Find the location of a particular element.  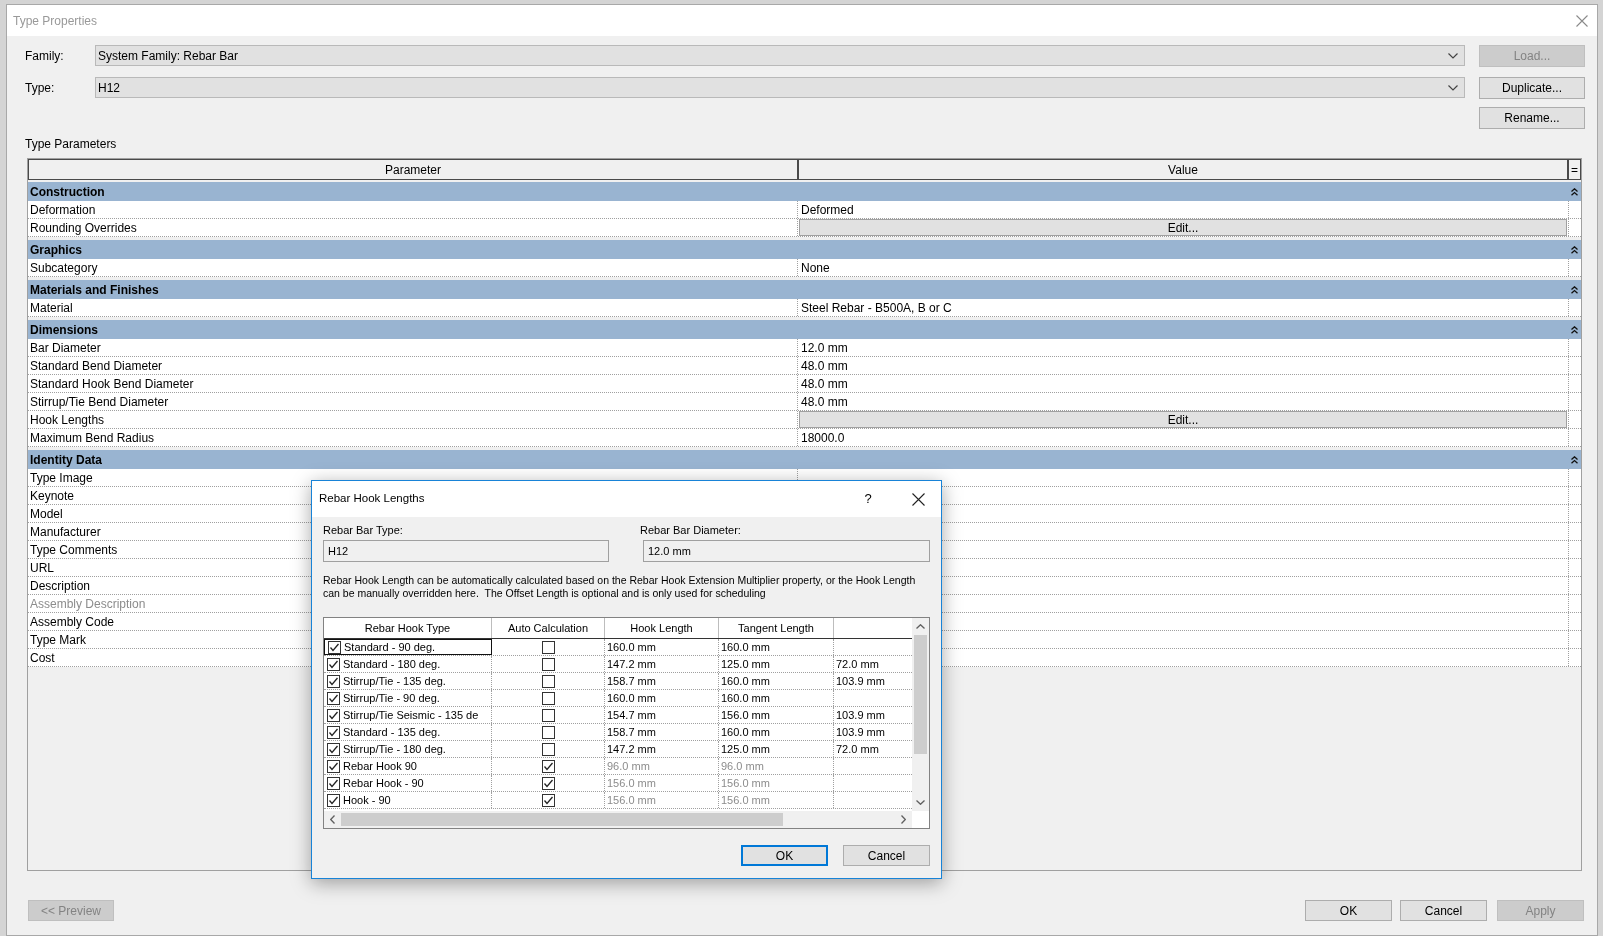

chevron-left-icon is located at coordinates (332, 819).